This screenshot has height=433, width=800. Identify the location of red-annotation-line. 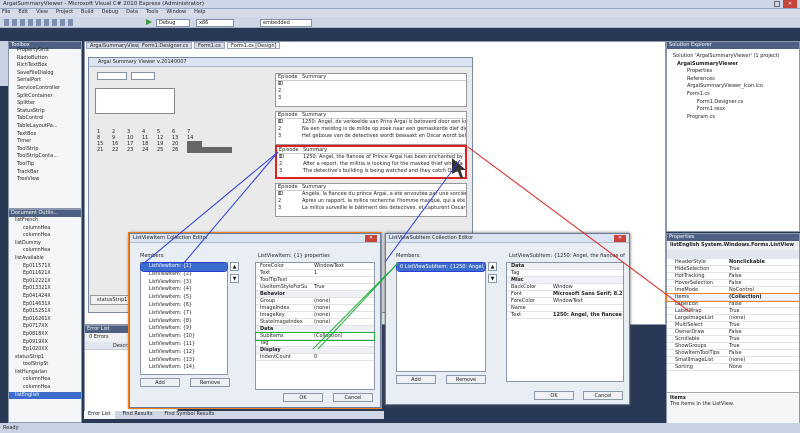
(579, 229).